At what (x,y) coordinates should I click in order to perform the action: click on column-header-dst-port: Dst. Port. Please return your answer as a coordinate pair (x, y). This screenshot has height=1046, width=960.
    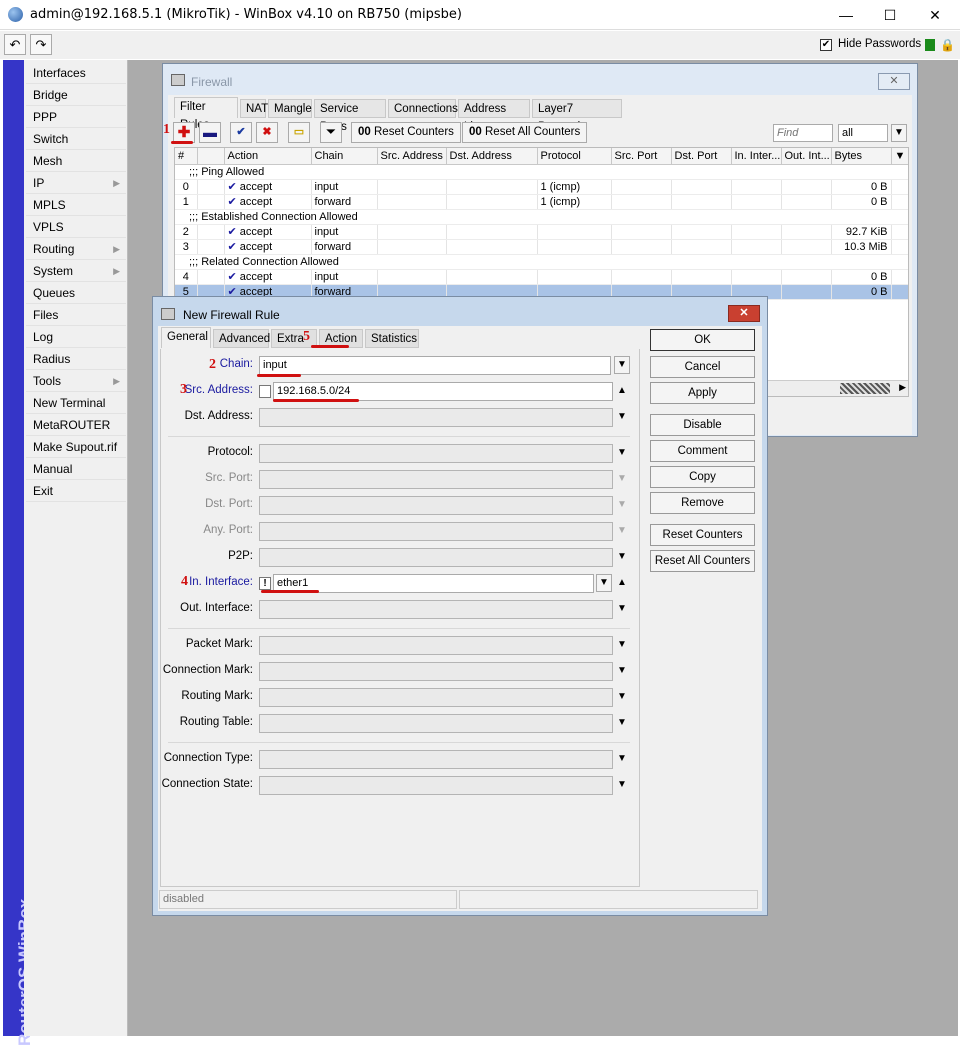
    Looking at the image, I should click on (701, 156).